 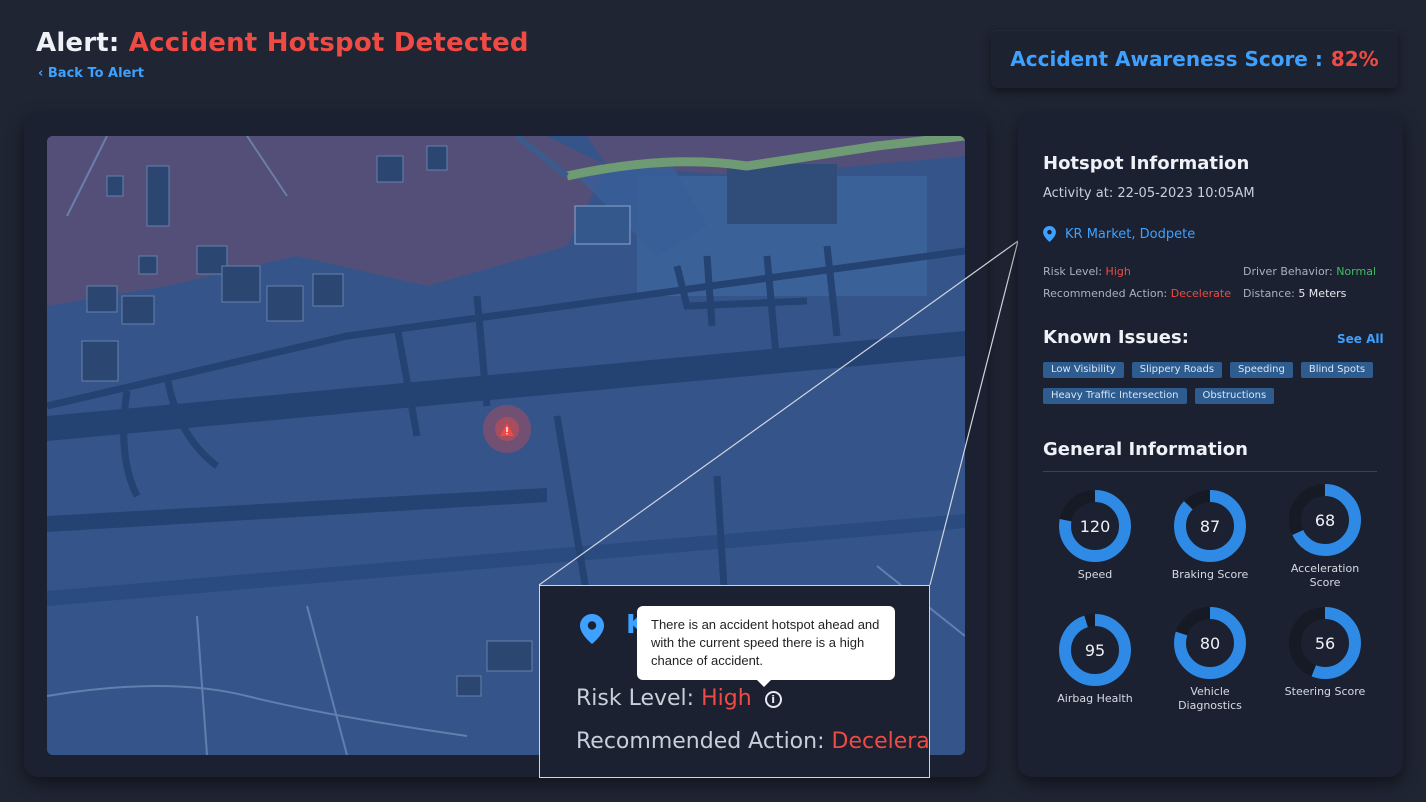 What do you see at coordinates (1234, 396) in the screenshot?
I see `issue-tag: Obstructions` at bounding box center [1234, 396].